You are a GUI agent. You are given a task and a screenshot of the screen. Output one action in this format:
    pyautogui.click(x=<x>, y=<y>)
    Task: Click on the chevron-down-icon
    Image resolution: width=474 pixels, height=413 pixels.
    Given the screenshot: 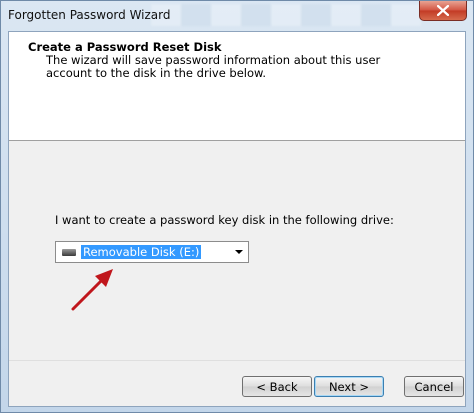 What is the action you would take?
    pyautogui.click(x=239, y=252)
    